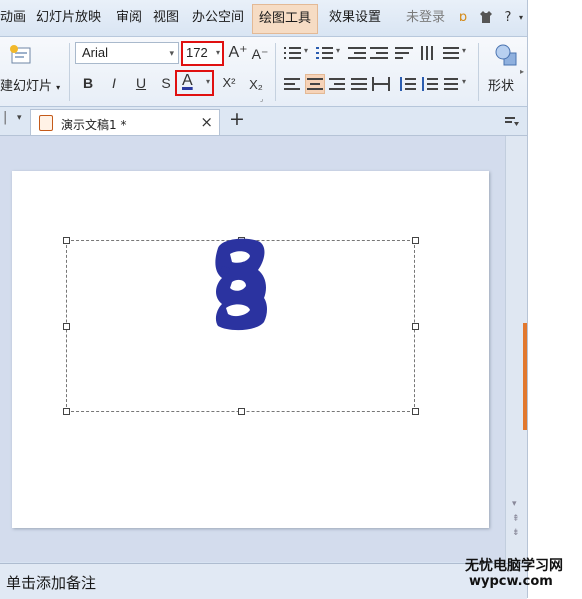  What do you see at coordinates (238, 53) in the screenshot?
I see `grow-font-button: A⁺` at bounding box center [238, 53].